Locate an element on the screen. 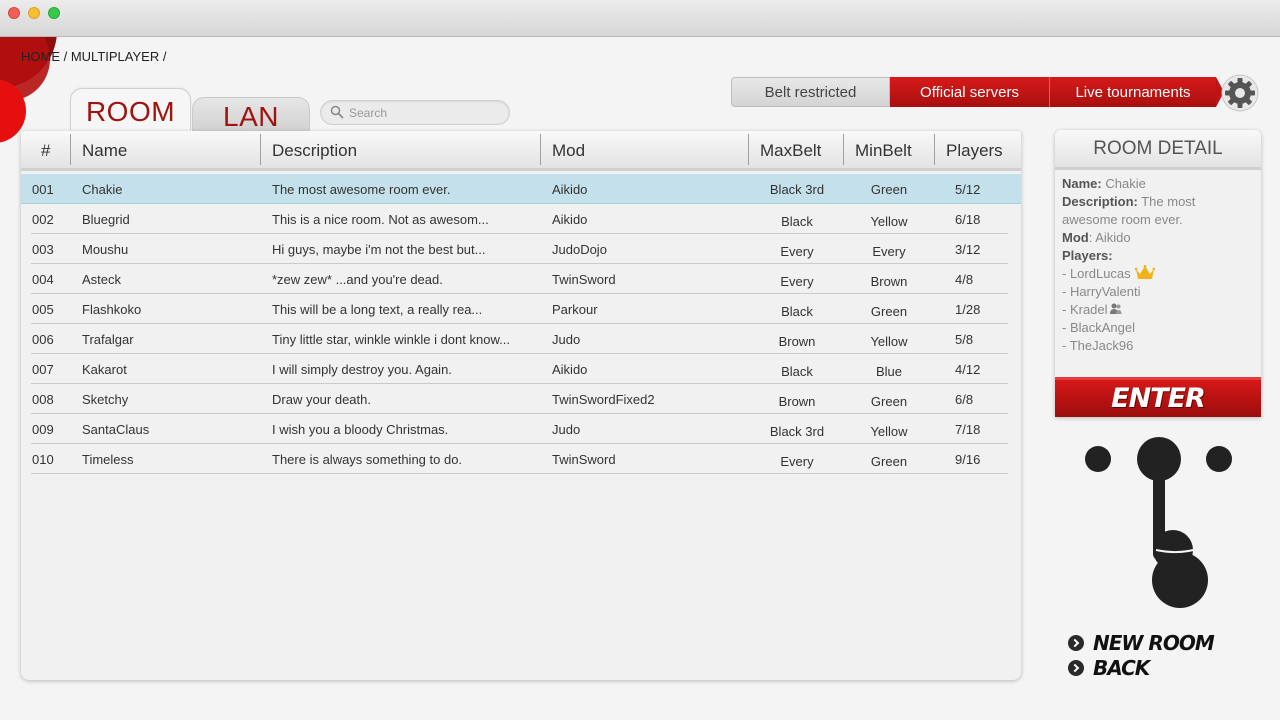  cell-description: There is always something to do. is located at coordinates (367, 459).